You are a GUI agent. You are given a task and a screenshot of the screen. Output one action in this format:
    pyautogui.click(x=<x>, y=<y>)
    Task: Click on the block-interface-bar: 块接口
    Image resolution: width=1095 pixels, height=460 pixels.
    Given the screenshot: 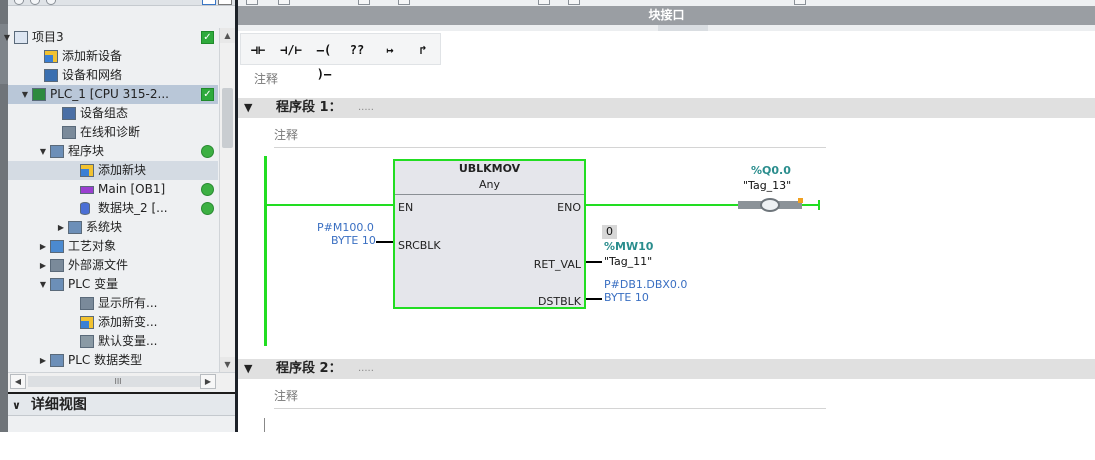 What is the action you would take?
    pyautogui.click(x=666, y=15)
    